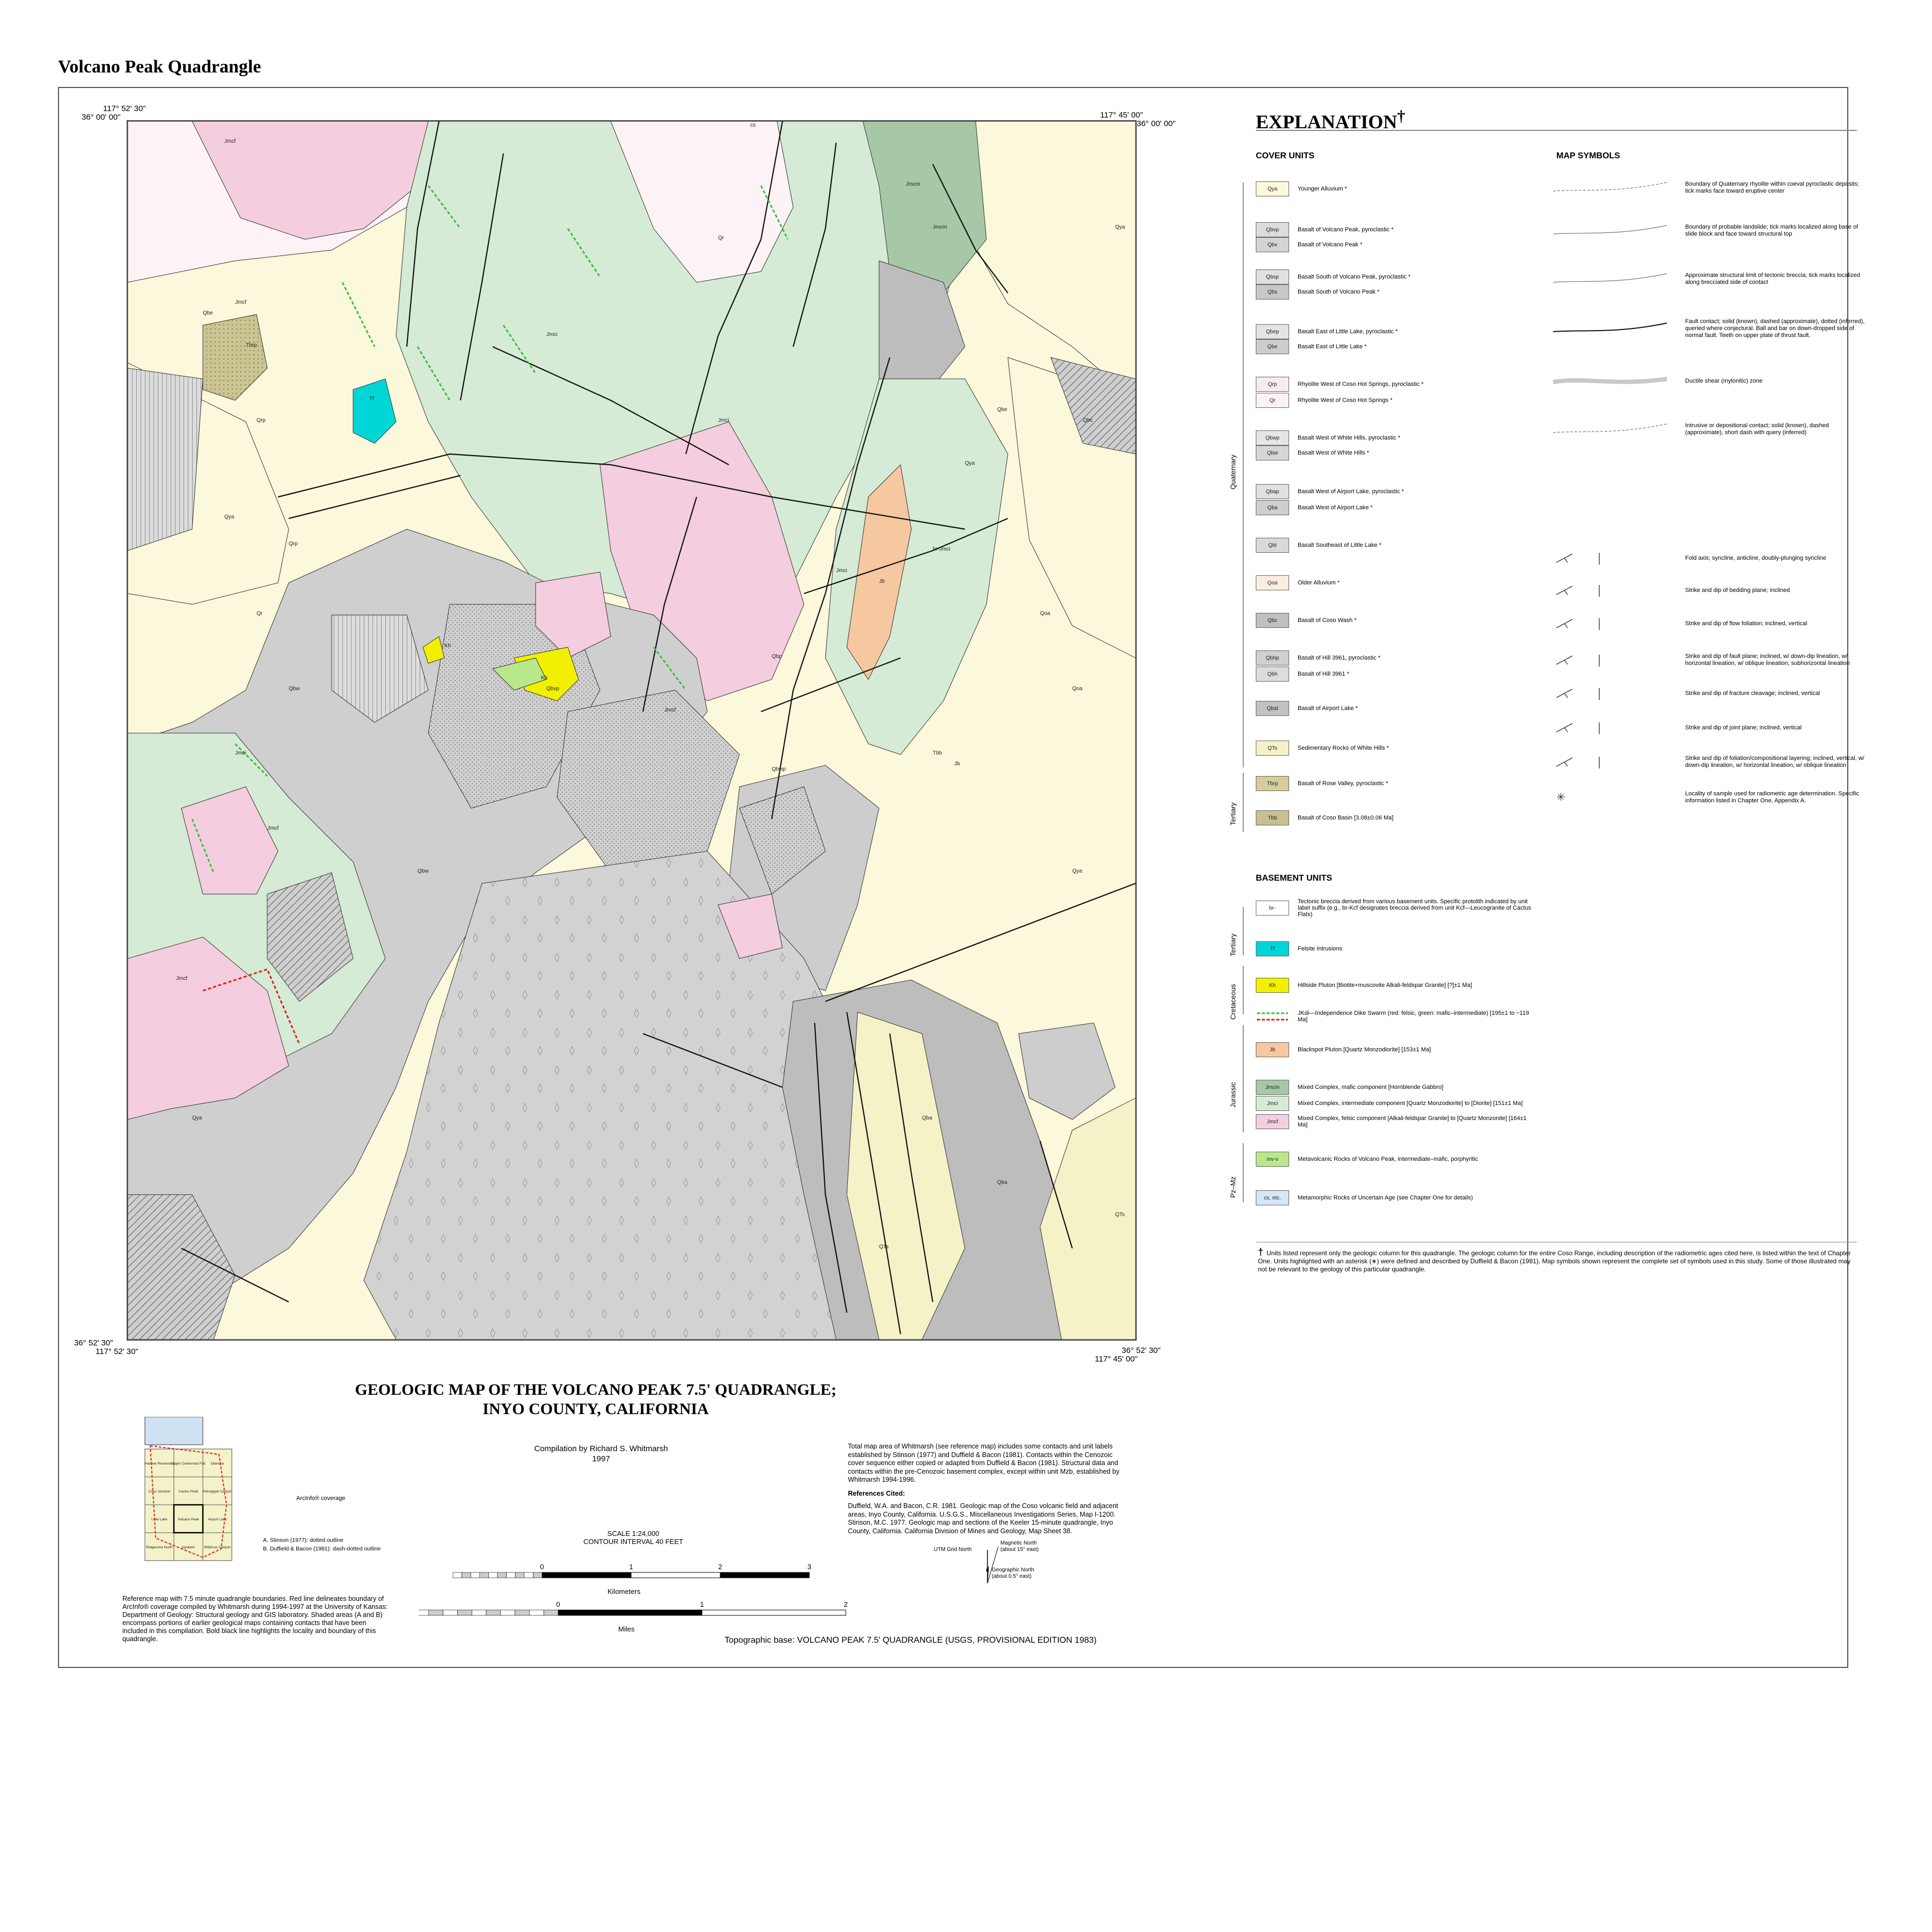  What do you see at coordinates (208, 313) in the screenshot?
I see `map-label-20: Qbe` at bounding box center [208, 313].